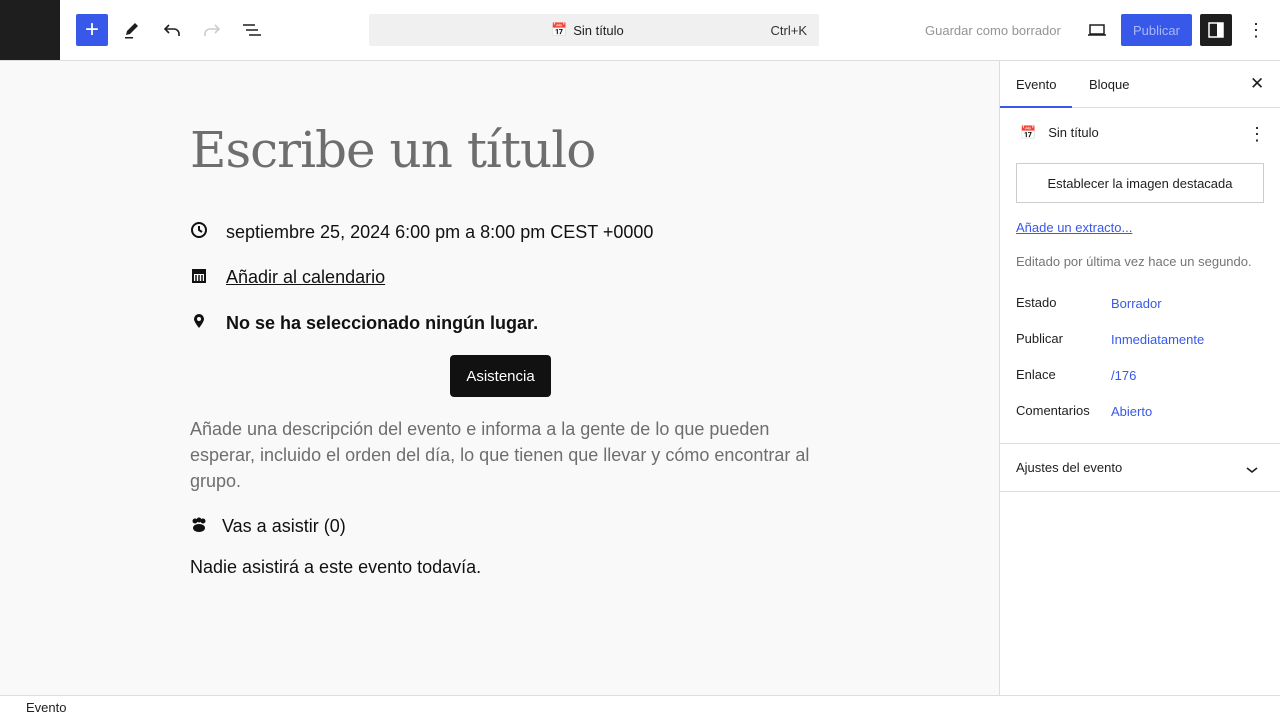  I want to click on undo-button, so click(172, 30).